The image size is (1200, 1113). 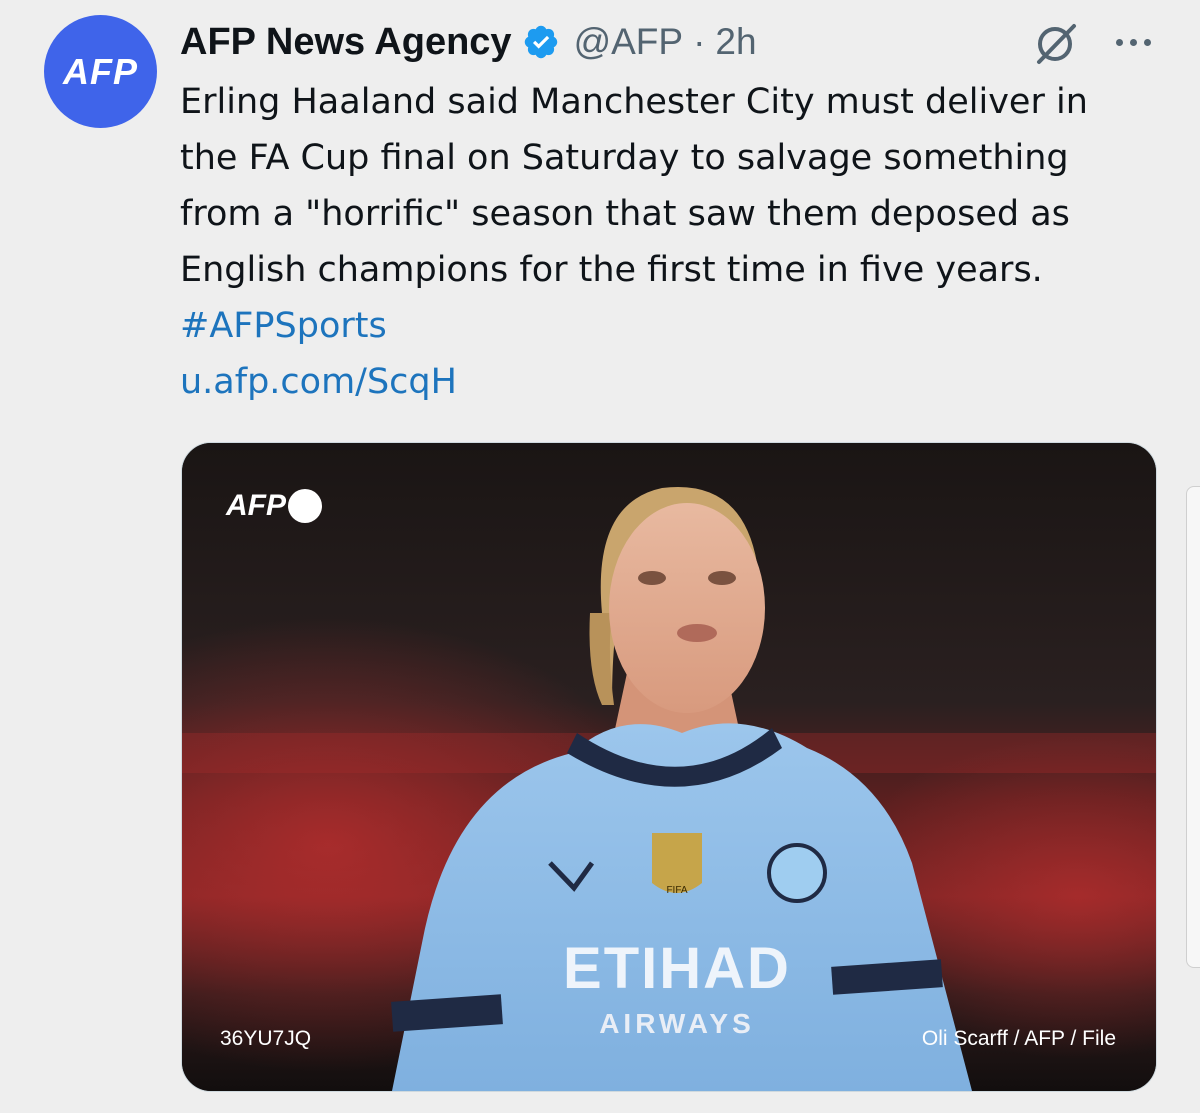 What do you see at coordinates (735, 42) in the screenshot?
I see `timestamp: 2h` at bounding box center [735, 42].